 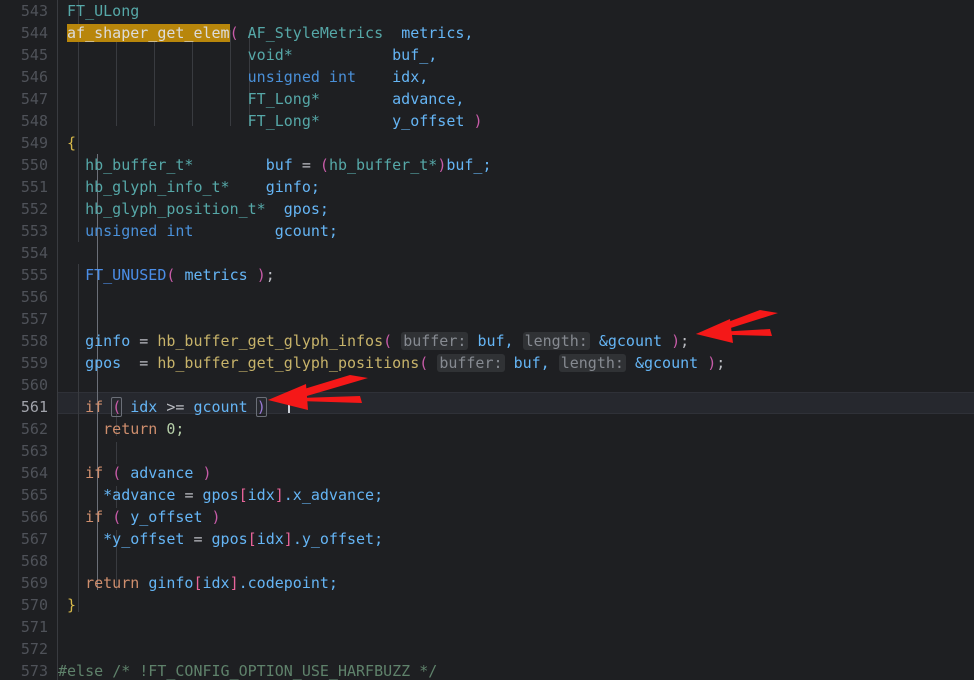 I want to click on code-line-565: *advance = gpos[idx].x_advance;, so click(x=220, y=495).